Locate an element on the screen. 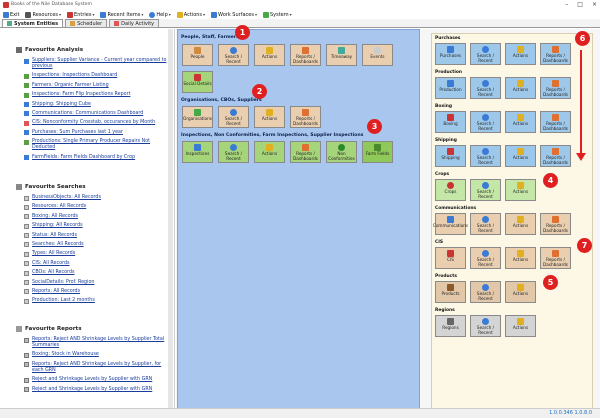  tile-boxing: Boxing is located at coordinates (450, 122).